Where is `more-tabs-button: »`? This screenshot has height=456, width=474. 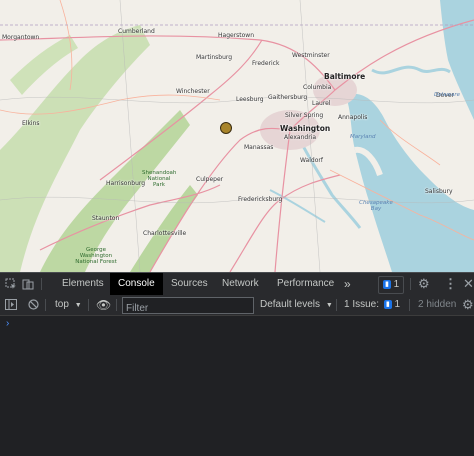
more-tabs-button: » is located at coordinates (347, 284).